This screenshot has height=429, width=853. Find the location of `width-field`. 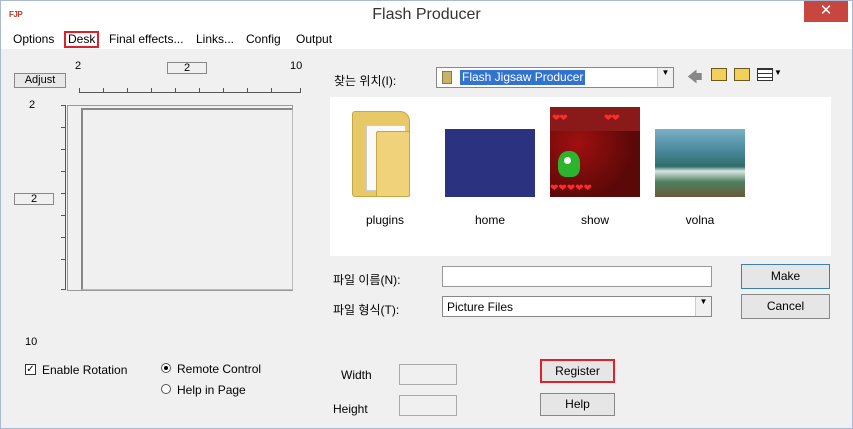

width-field is located at coordinates (428, 374).